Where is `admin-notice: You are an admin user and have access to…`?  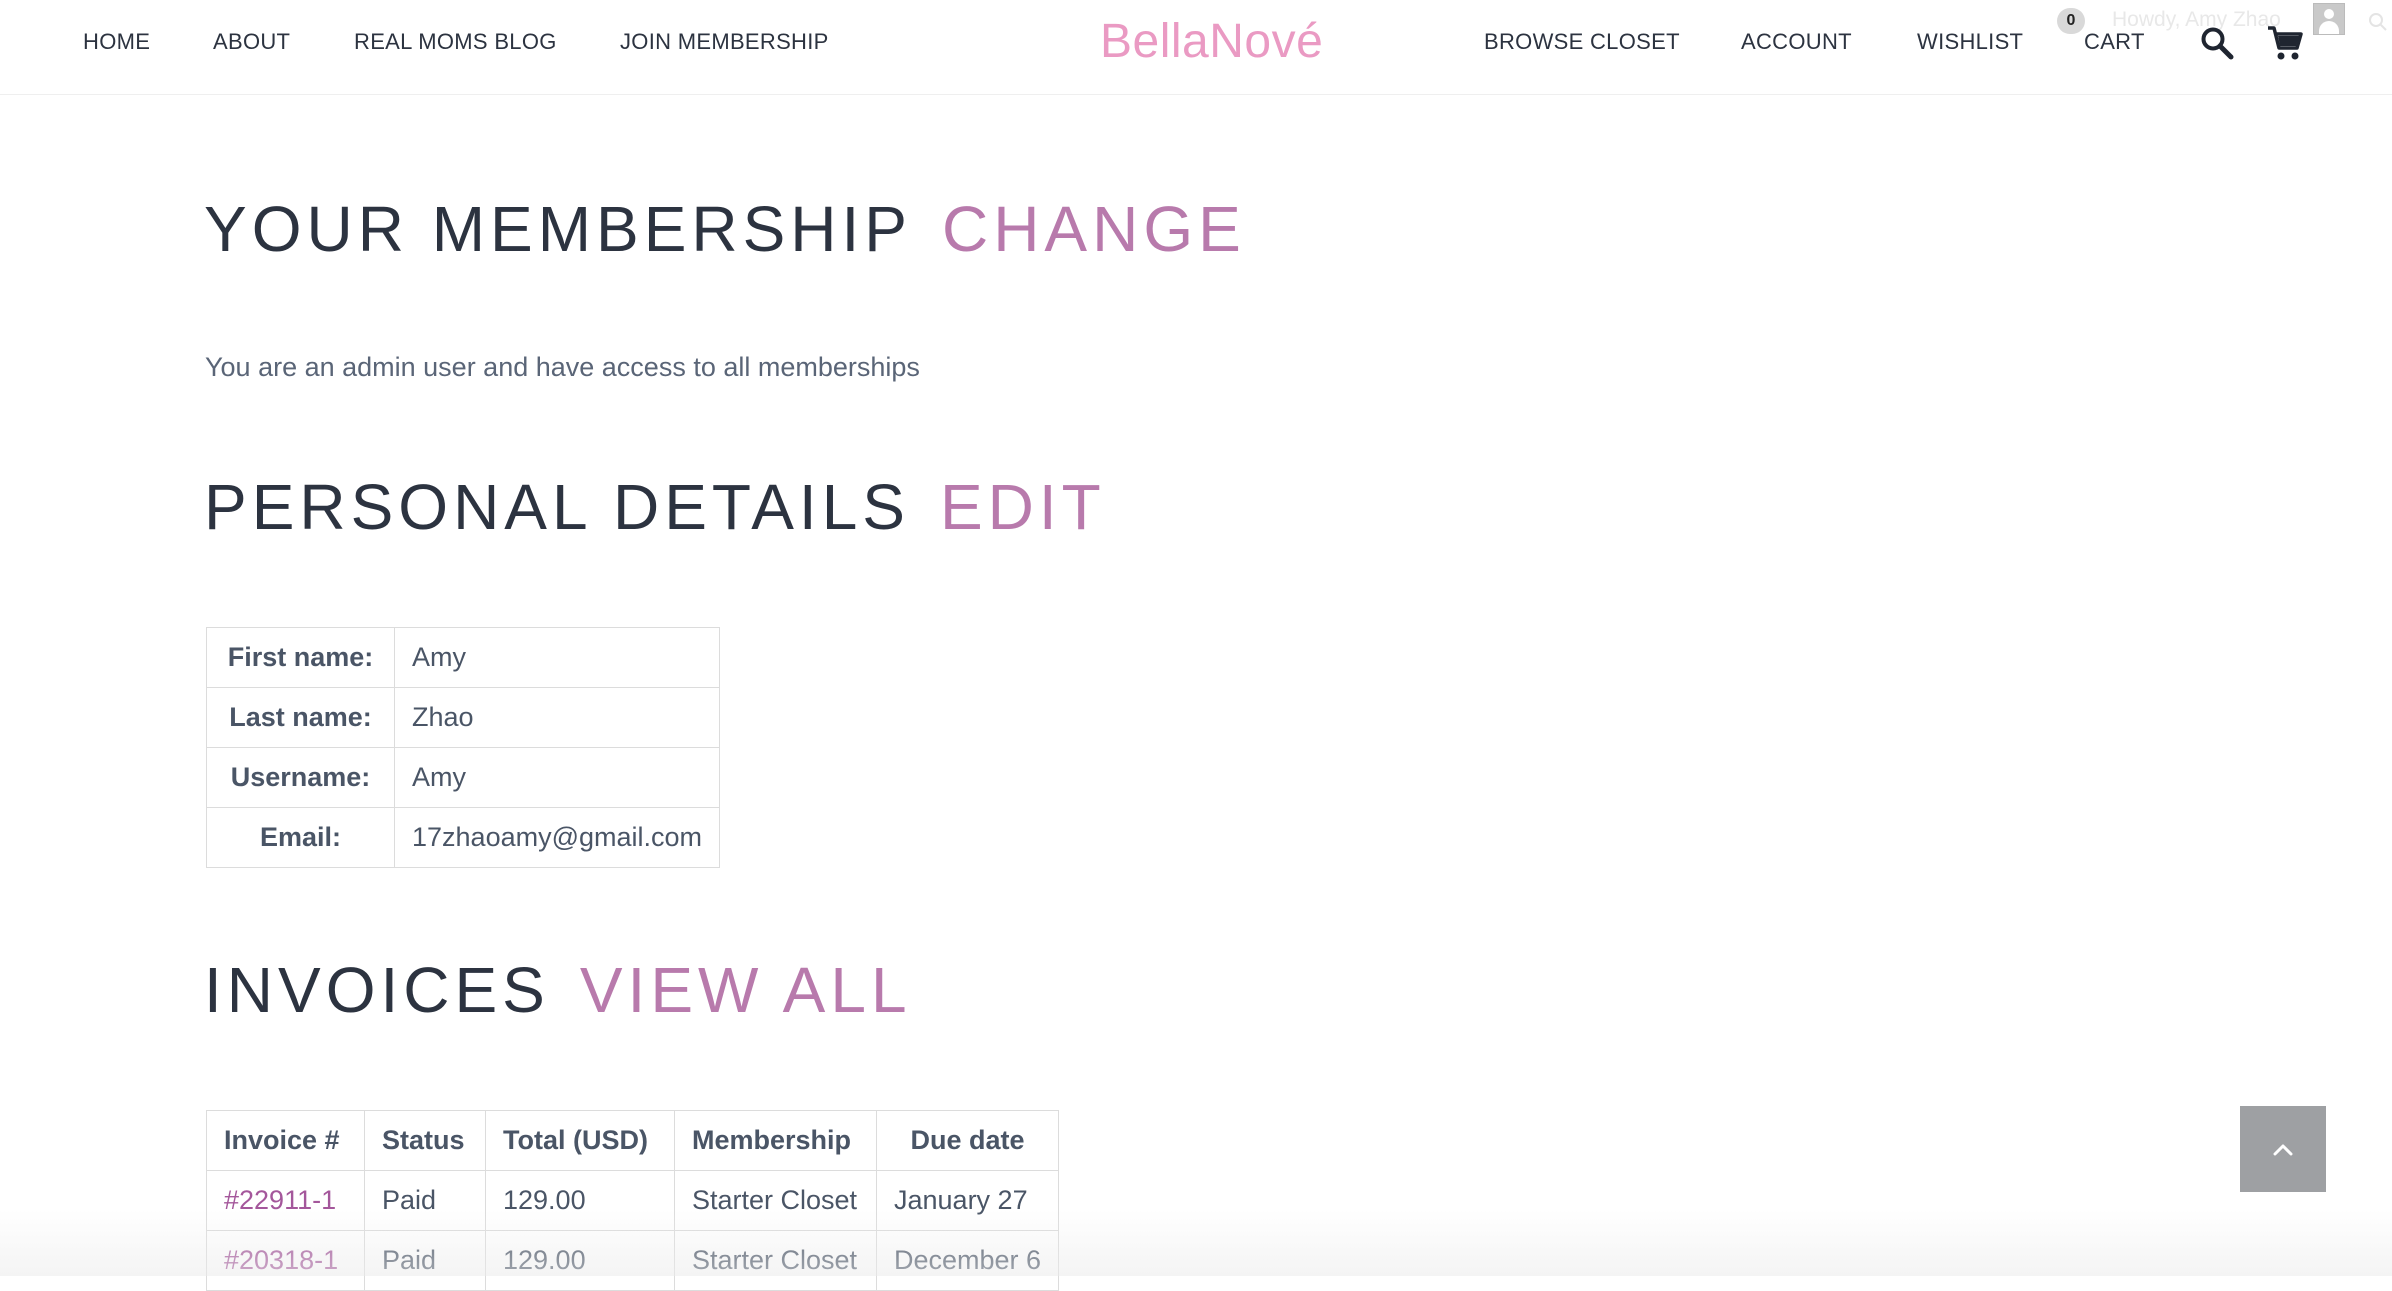 admin-notice: You are an admin user and have access to… is located at coordinates (562, 367).